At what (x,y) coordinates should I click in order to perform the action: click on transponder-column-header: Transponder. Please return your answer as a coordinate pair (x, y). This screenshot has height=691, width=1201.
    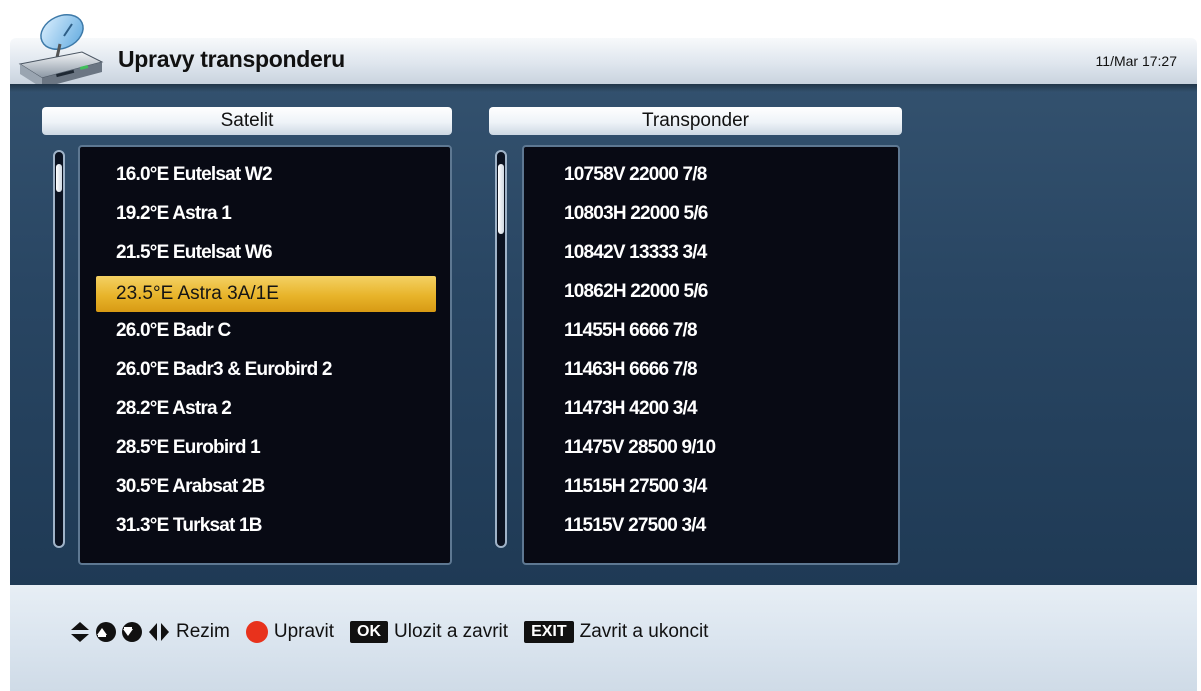
    Looking at the image, I should click on (695, 121).